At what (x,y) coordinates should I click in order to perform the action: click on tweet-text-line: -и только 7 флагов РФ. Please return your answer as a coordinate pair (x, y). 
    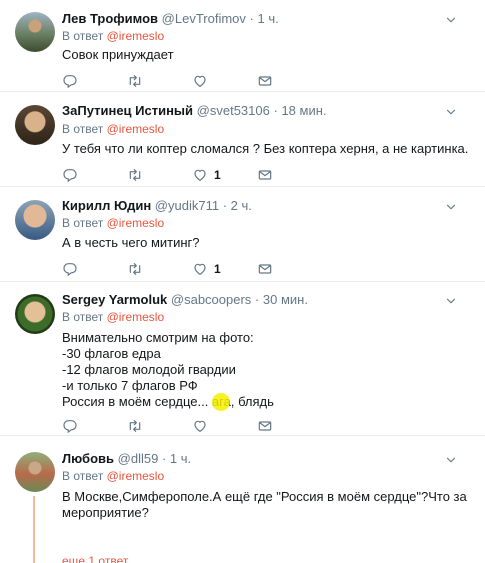
    Looking at the image, I should click on (130, 385).